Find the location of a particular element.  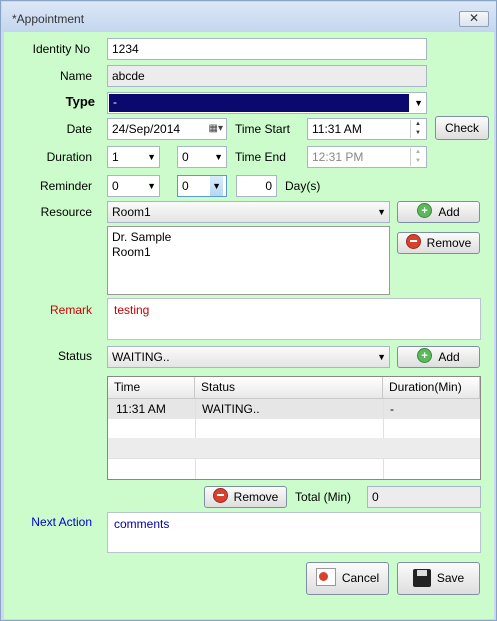

reminder-days-label: Day(s) is located at coordinates (303, 186).